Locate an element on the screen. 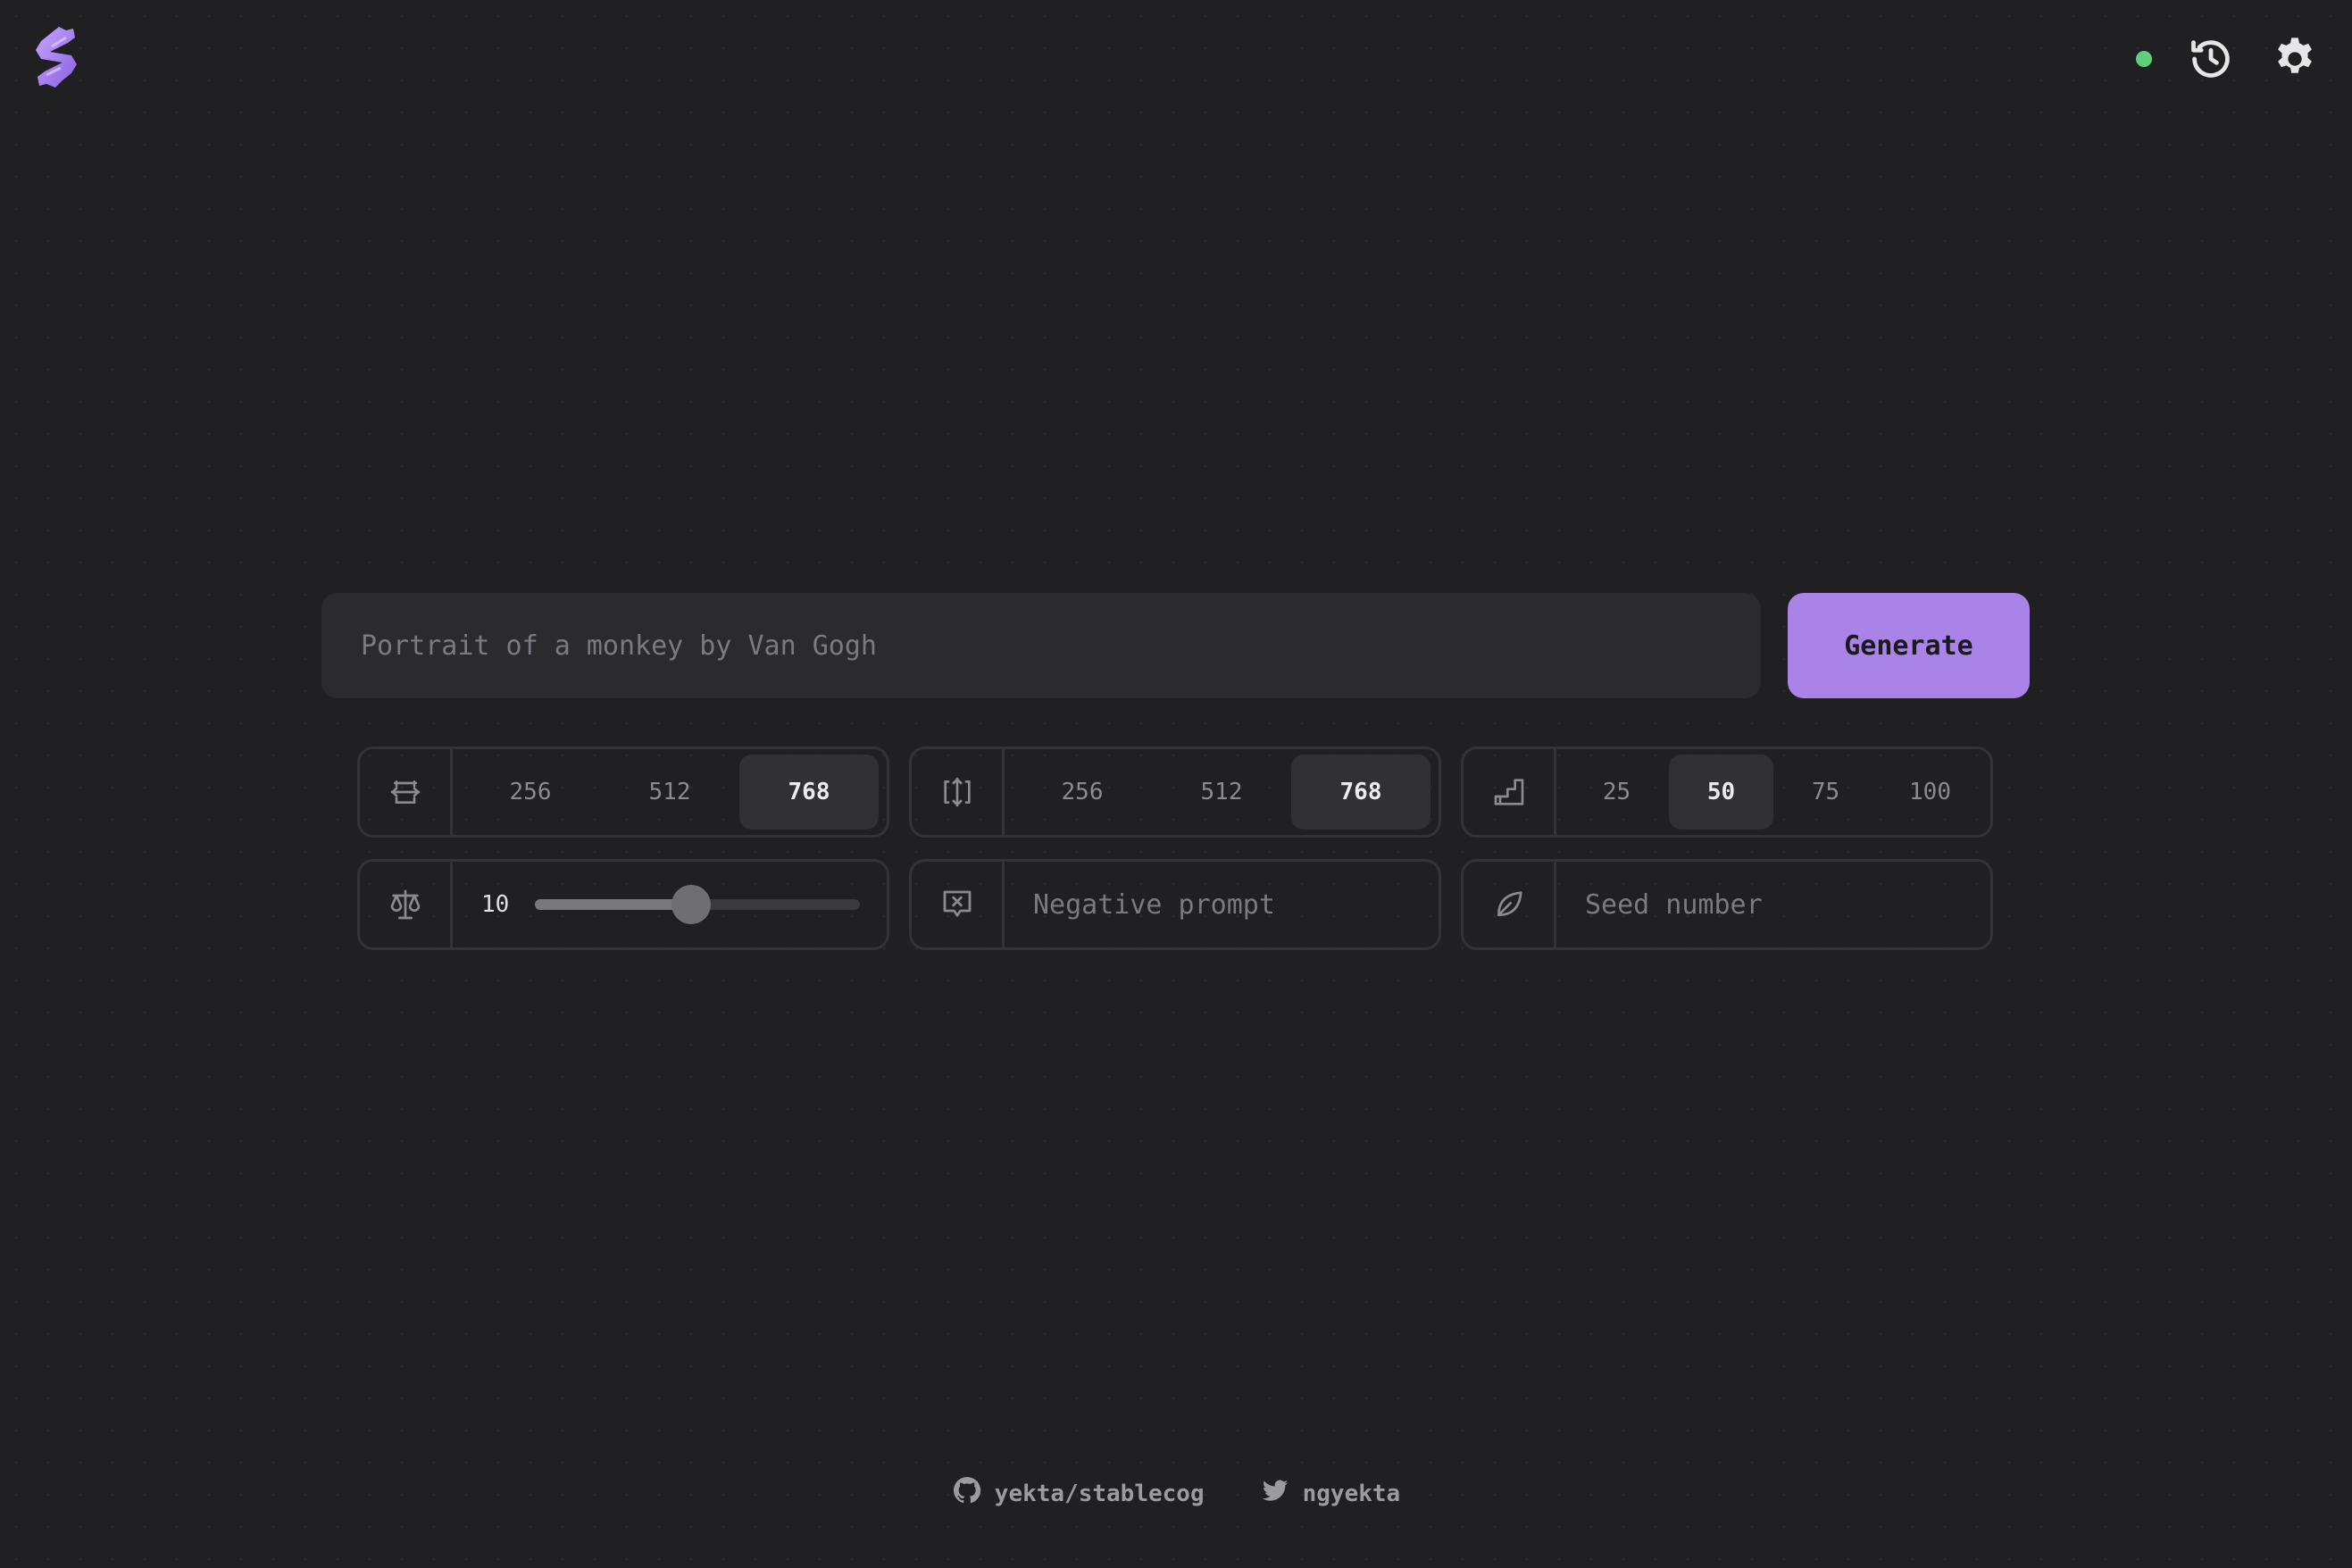 The width and height of the screenshot is (2352, 1568). guidance-slider-wrap: 10 is located at coordinates (670, 904).